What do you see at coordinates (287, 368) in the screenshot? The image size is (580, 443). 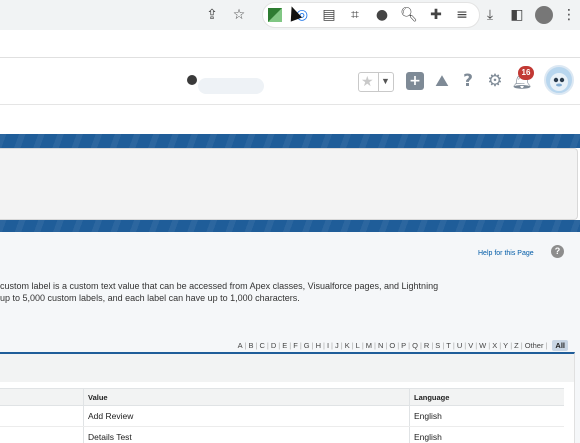 I see `list-toolbar` at bounding box center [287, 368].